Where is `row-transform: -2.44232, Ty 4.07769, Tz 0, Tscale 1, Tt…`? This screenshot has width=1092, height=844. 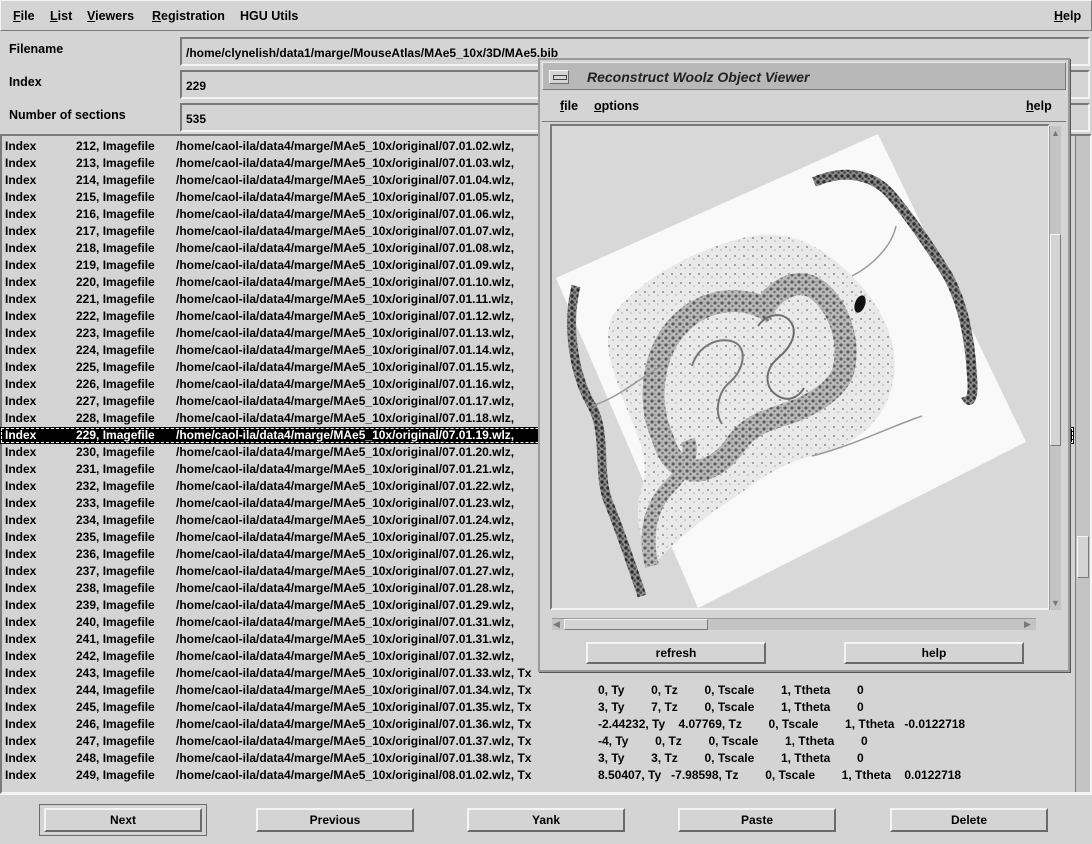
row-transform: -2.44232, Ty 4.07769, Tz 0, Tscale 1, Tt… is located at coordinates (782, 724).